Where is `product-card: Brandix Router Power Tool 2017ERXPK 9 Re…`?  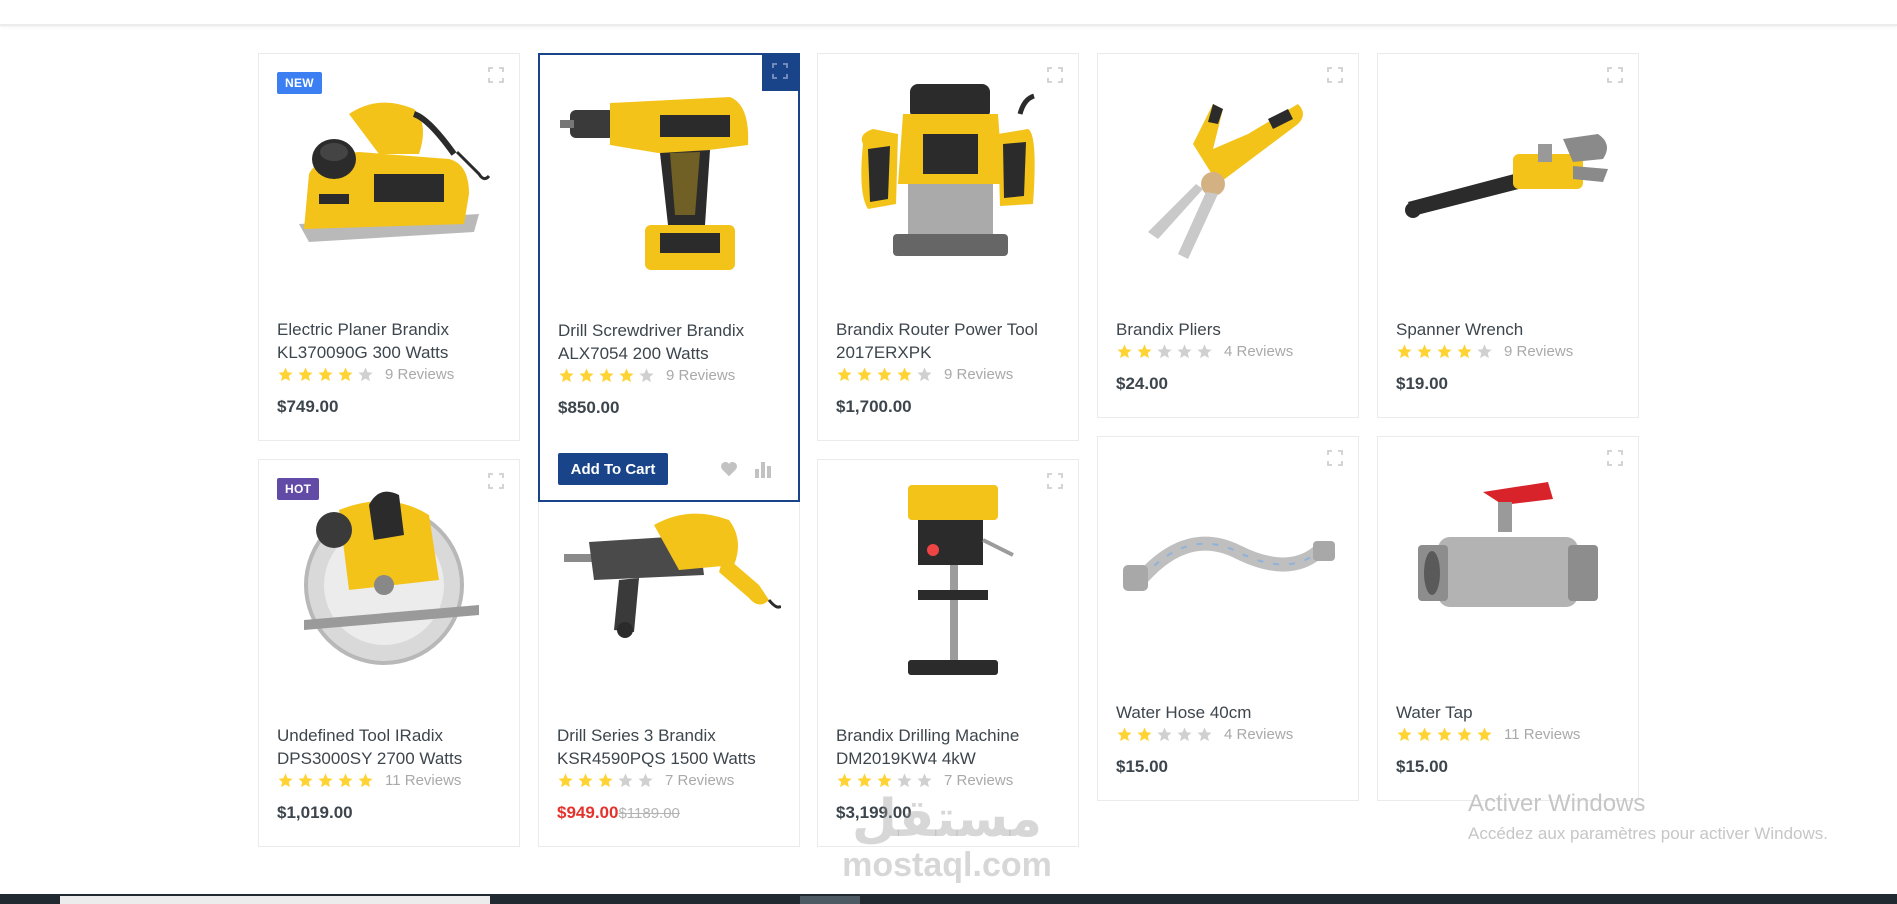
product-card: Brandix Router Power Tool 2017ERXPK 9 Re… is located at coordinates (948, 247).